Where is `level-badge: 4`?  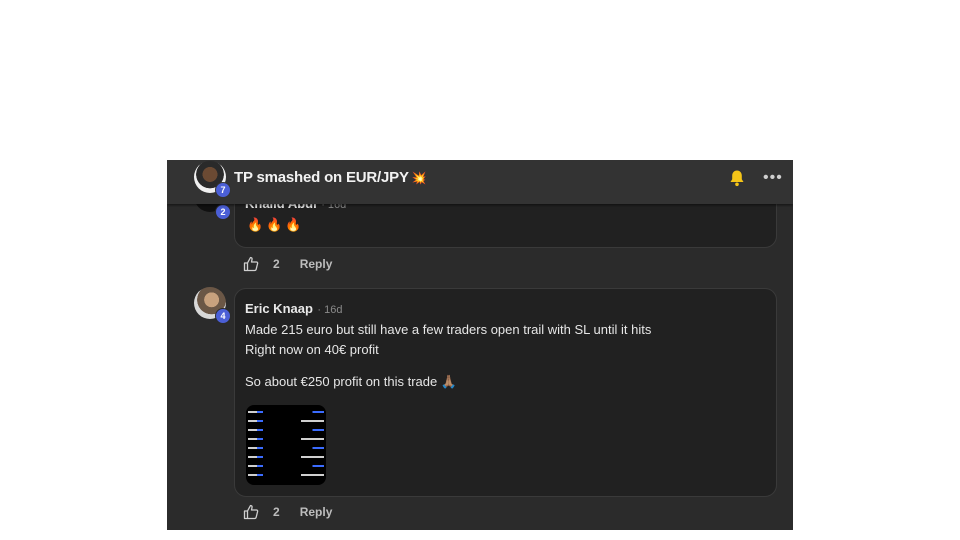
level-badge: 4 is located at coordinates (223, 316).